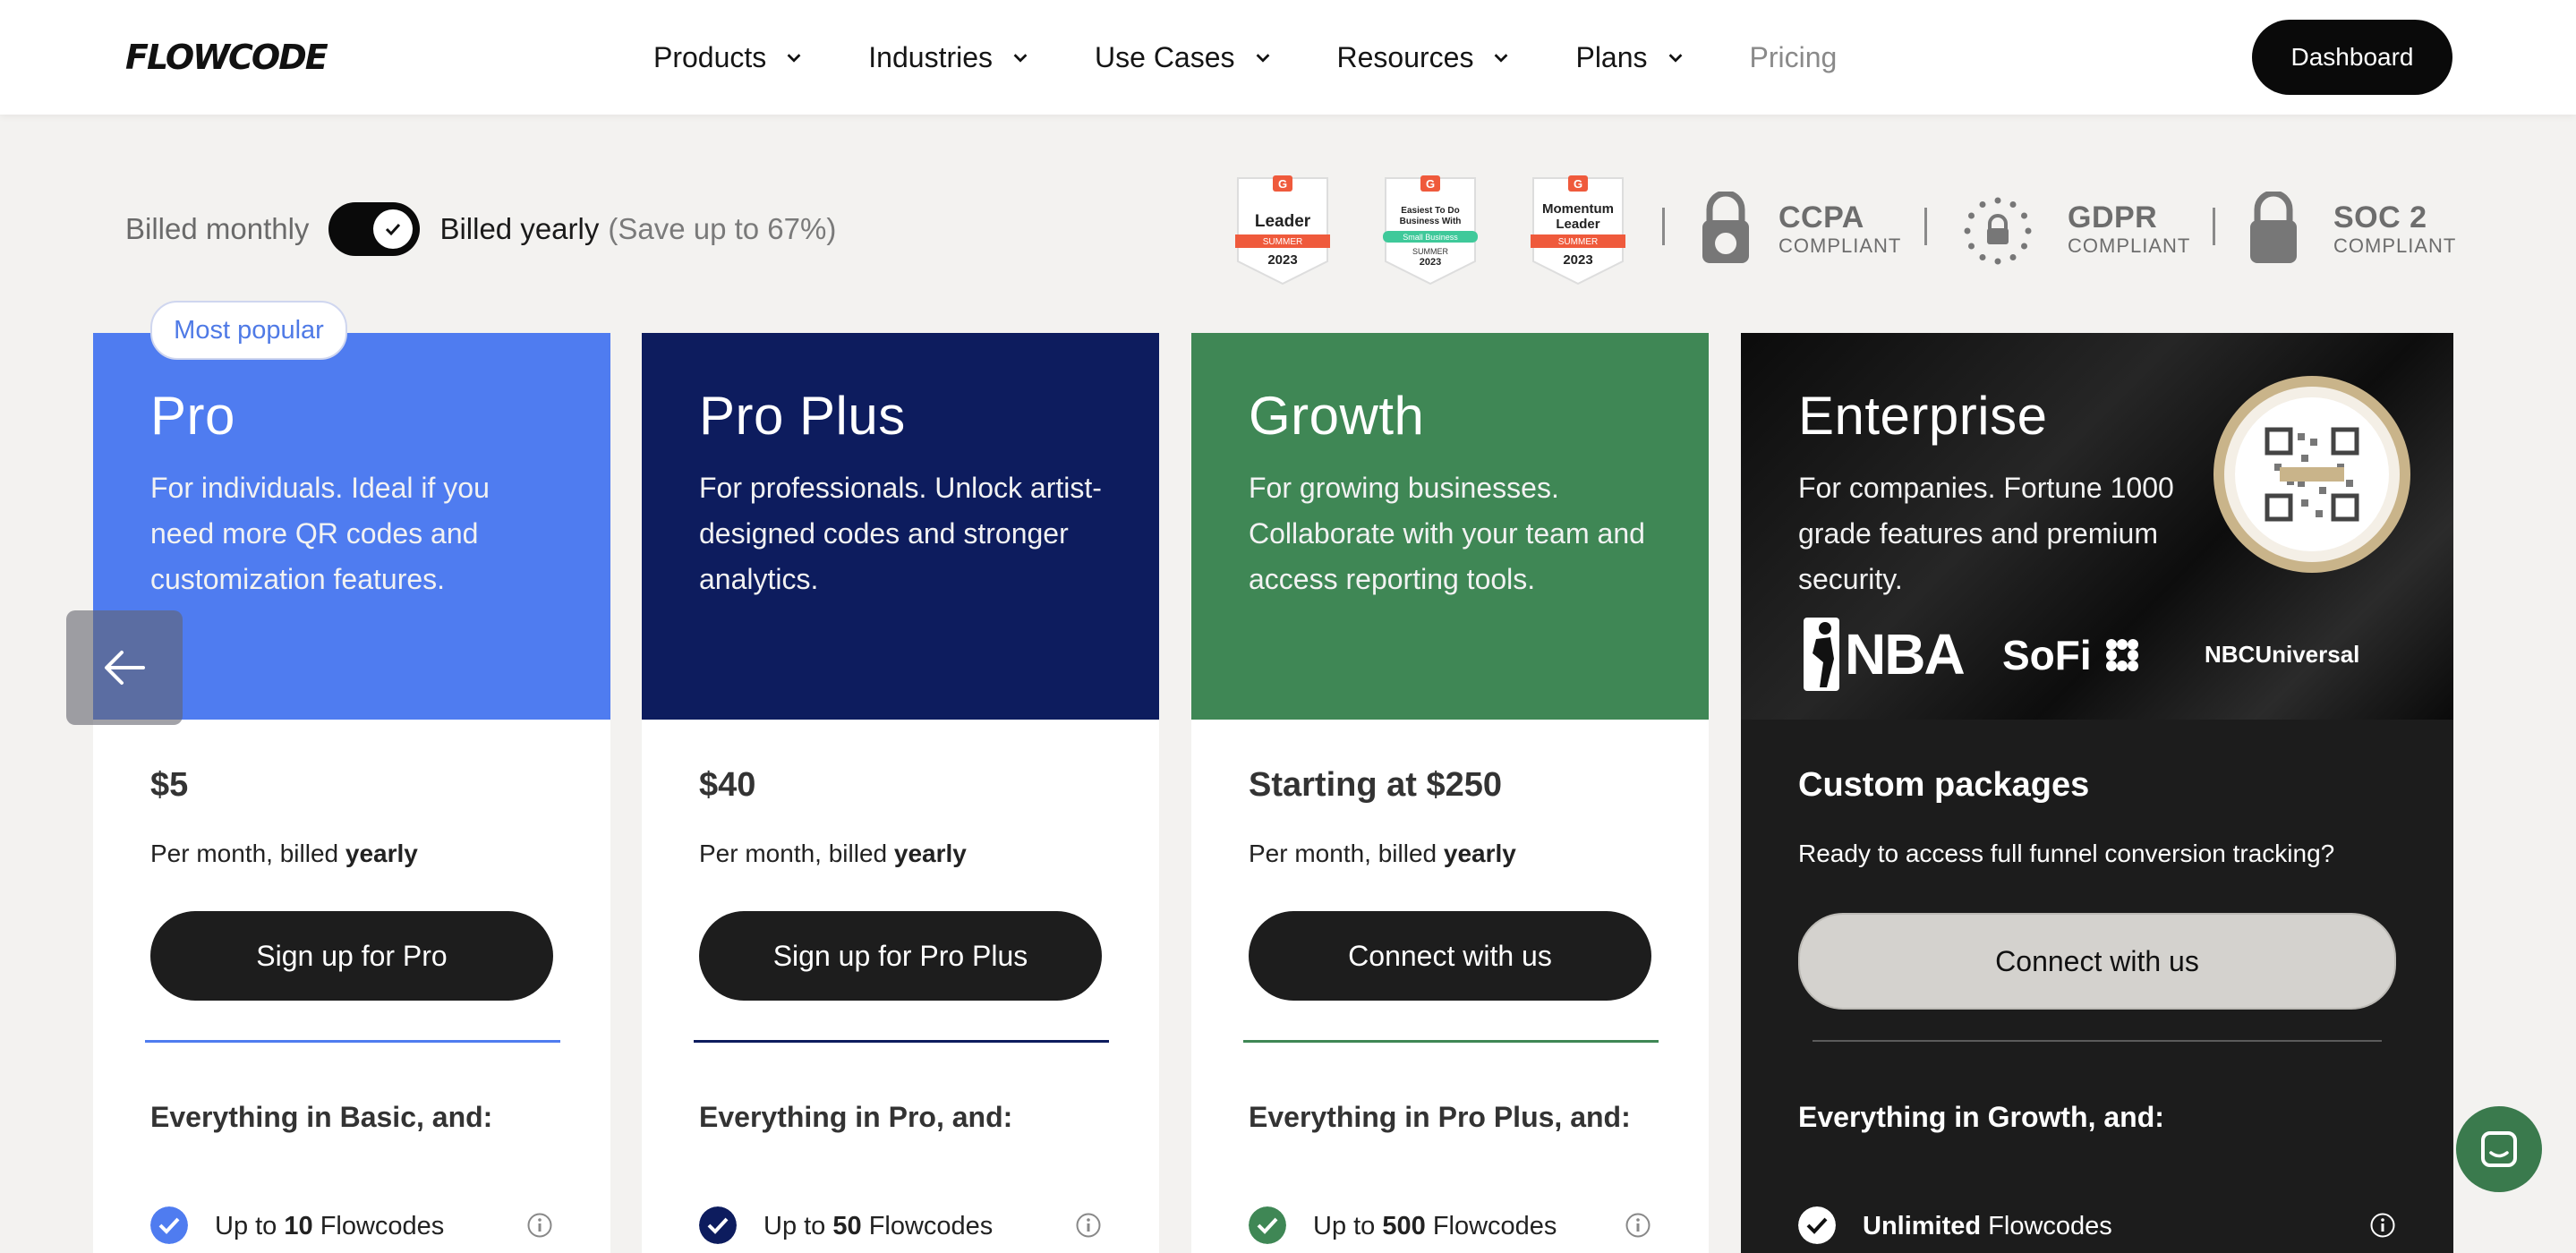  I want to click on nav-pricing-label: Pricing, so click(1793, 56).